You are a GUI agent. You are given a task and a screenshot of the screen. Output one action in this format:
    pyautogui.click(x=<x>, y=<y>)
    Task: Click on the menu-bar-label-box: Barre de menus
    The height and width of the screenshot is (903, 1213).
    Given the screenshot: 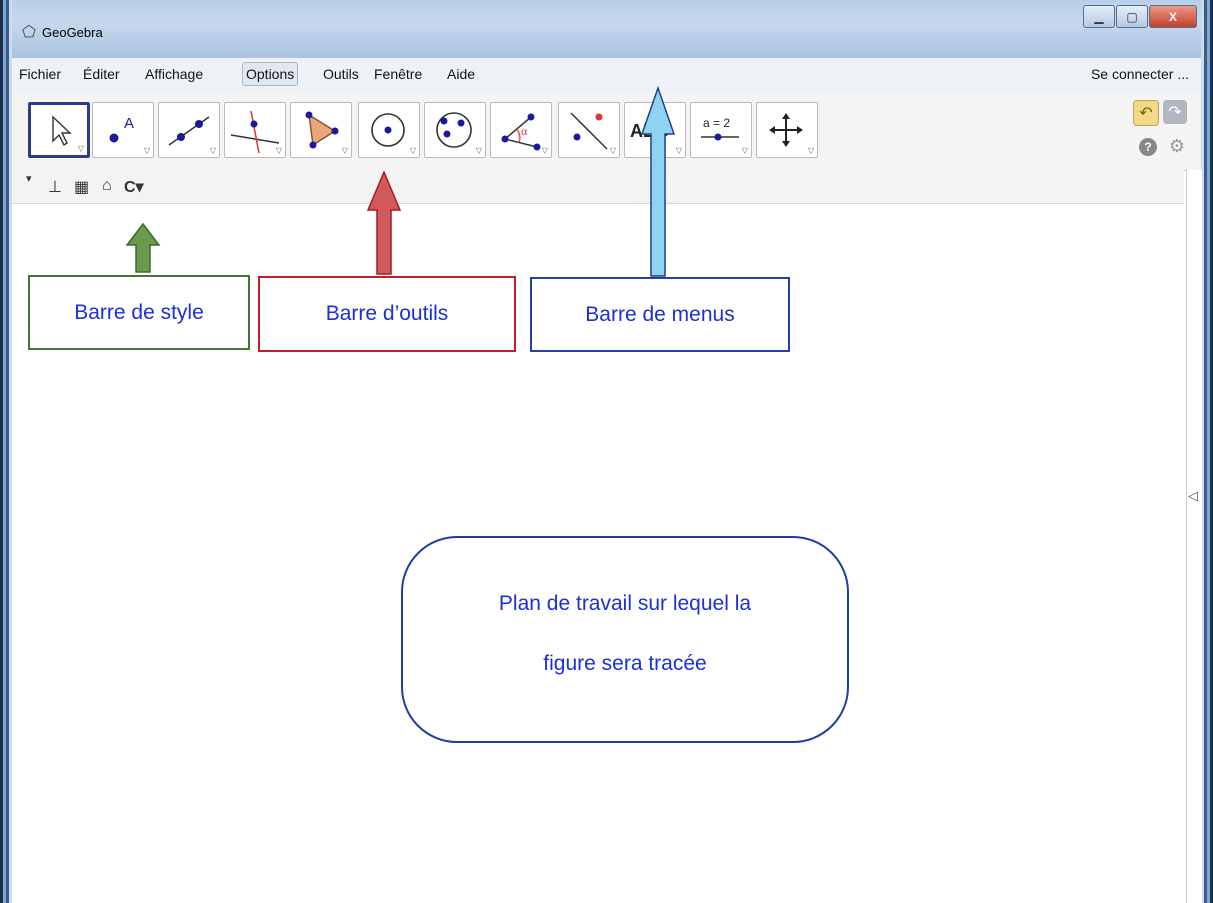 What is the action you would take?
    pyautogui.click(x=660, y=314)
    